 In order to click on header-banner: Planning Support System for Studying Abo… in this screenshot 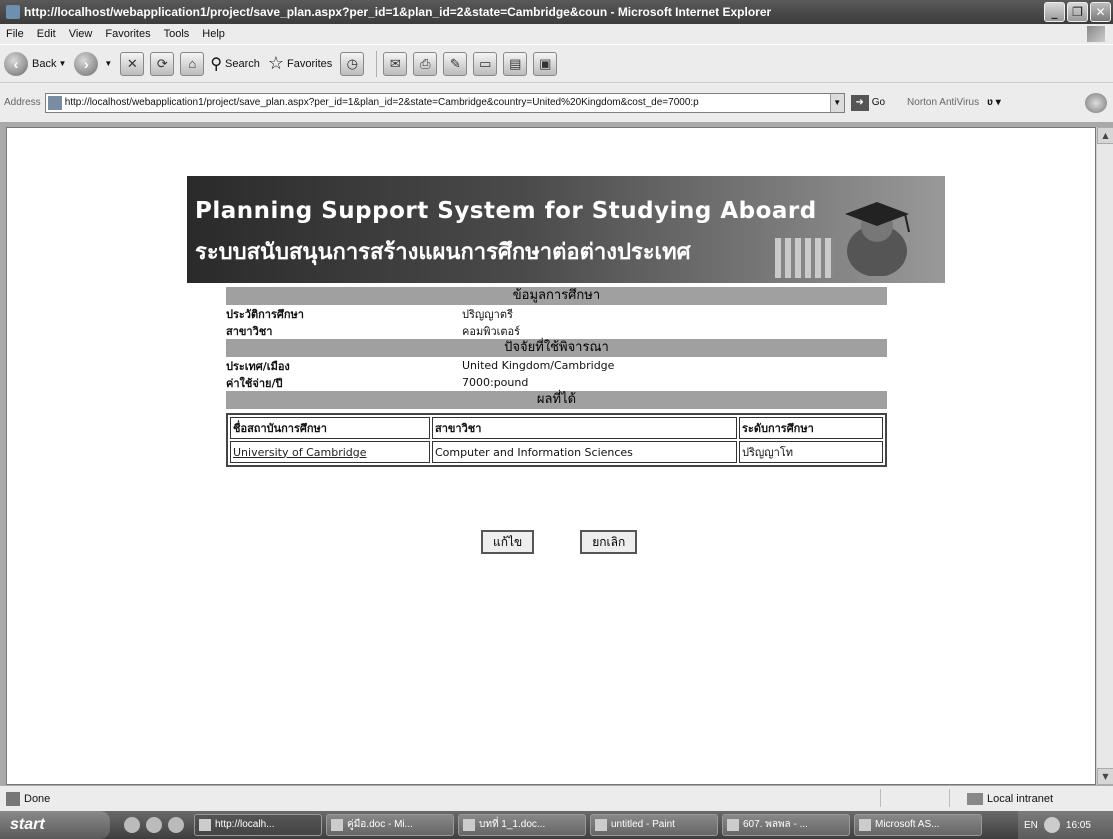, I will do `click(566, 229)`.